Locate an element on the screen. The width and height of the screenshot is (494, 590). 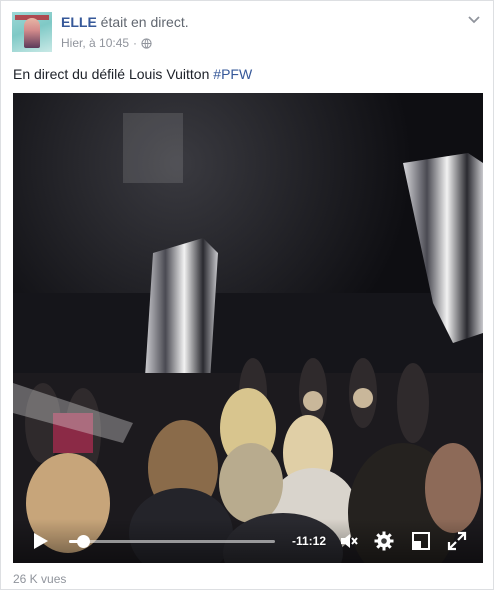
post-meta: Hier, à 10:45 · is located at coordinates (106, 43).